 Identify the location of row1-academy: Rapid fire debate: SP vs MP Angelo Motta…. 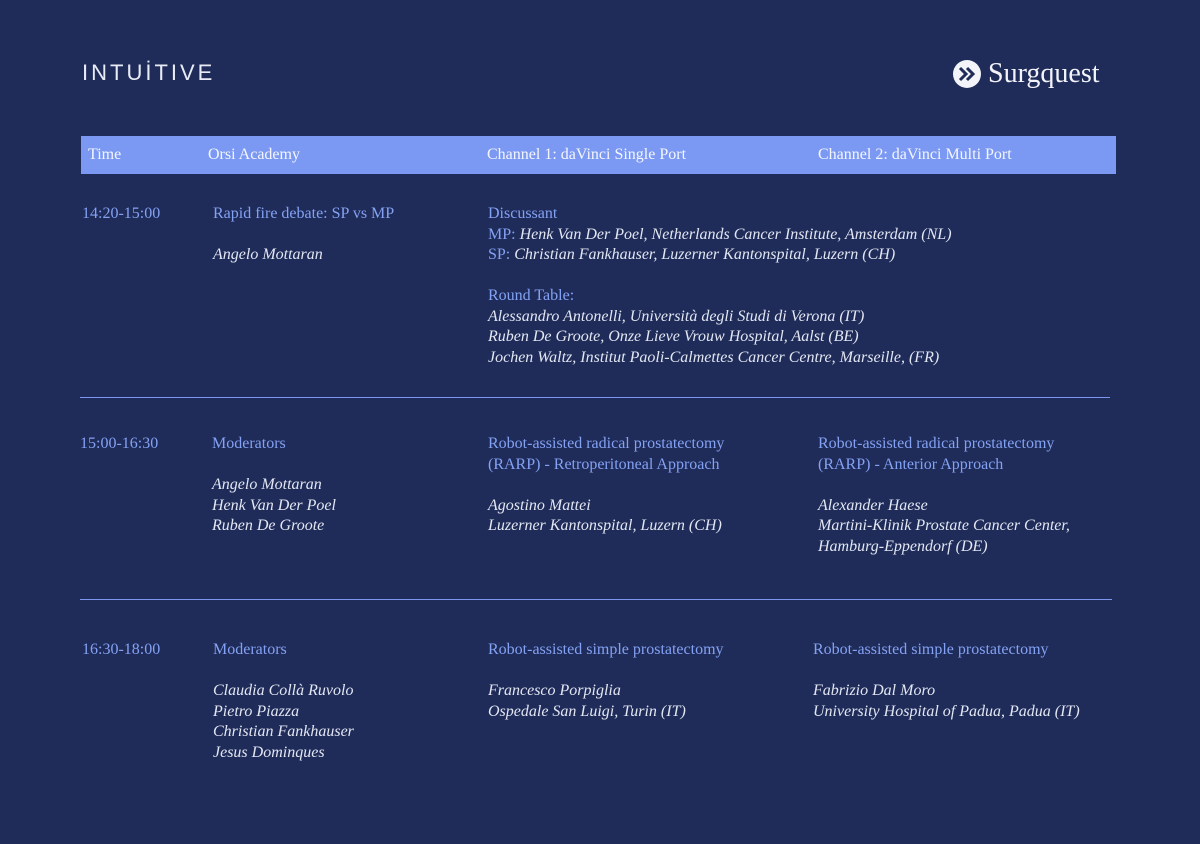
(303, 235).